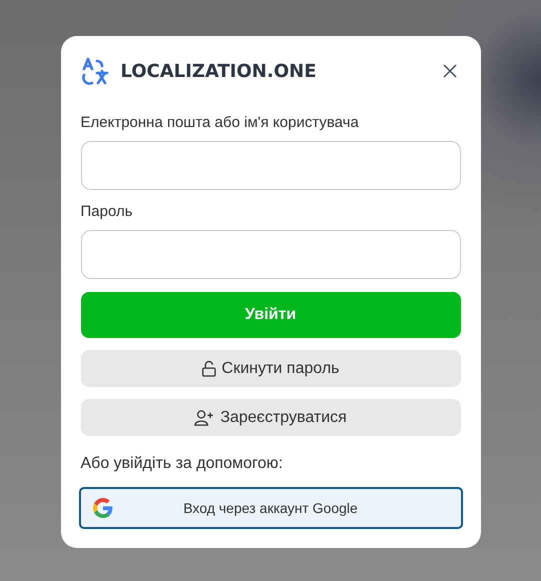  What do you see at coordinates (204, 418) in the screenshot?
I see `add-user-icon` at bounding box center [204, 418].